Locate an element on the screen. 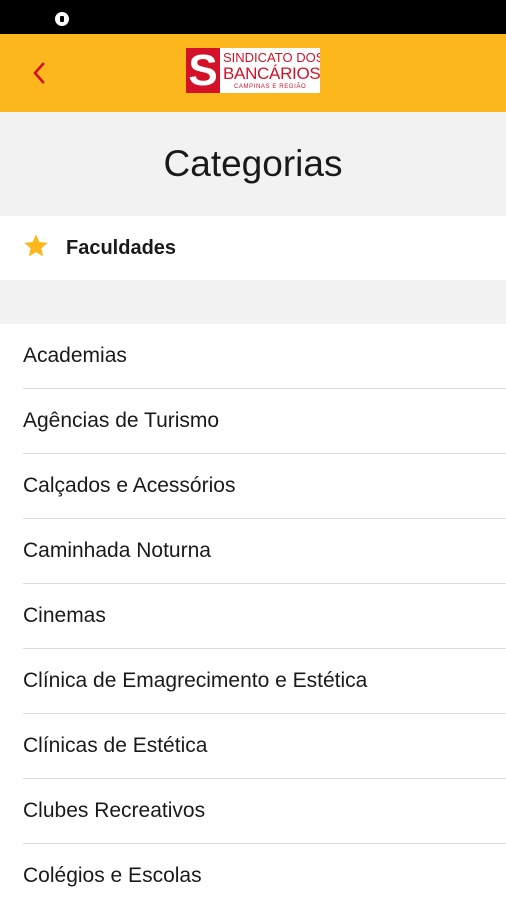 Image resolution: width=506 pixels, height=909 pixels. list-item: Cinemas is located at coordinates (253, 616).